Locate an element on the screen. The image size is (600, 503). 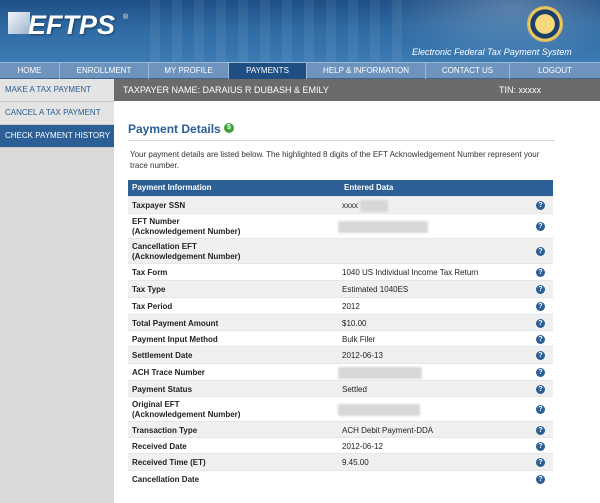
nav-contact-us: CONTACT US is located at coordinates (468, 71).